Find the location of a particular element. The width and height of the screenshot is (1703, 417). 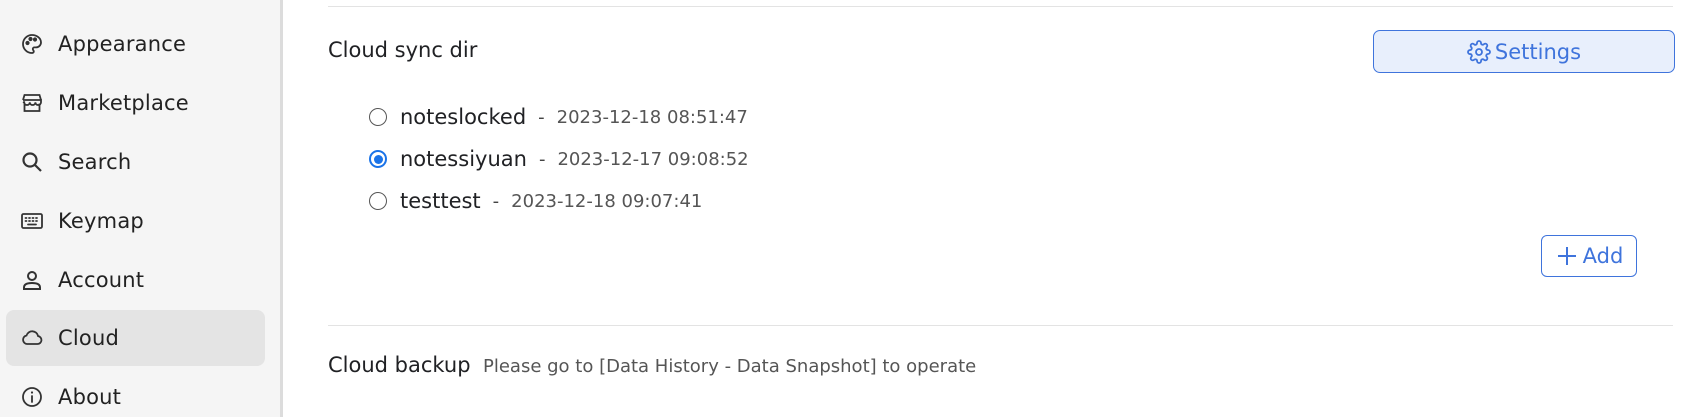

sidebar-item-account: Account is located at coordinates (135, 280).